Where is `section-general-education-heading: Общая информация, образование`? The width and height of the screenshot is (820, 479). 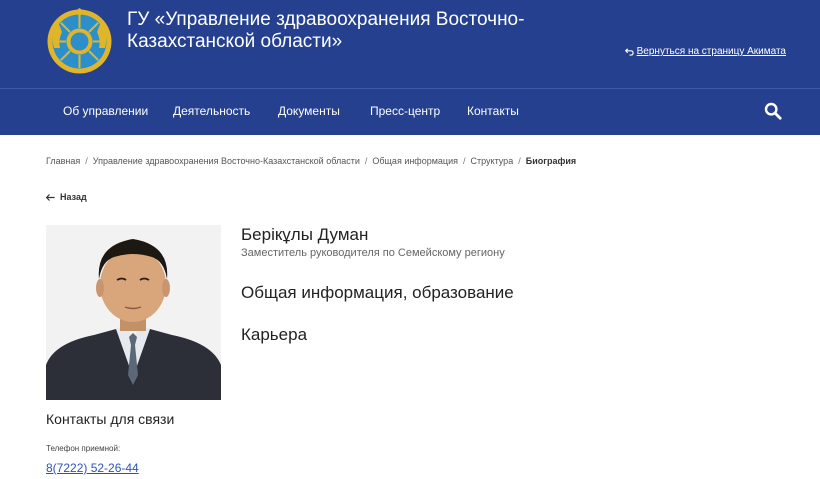 section-general-education-heading: Общая информация, образование is located at coordinates (377, 292).